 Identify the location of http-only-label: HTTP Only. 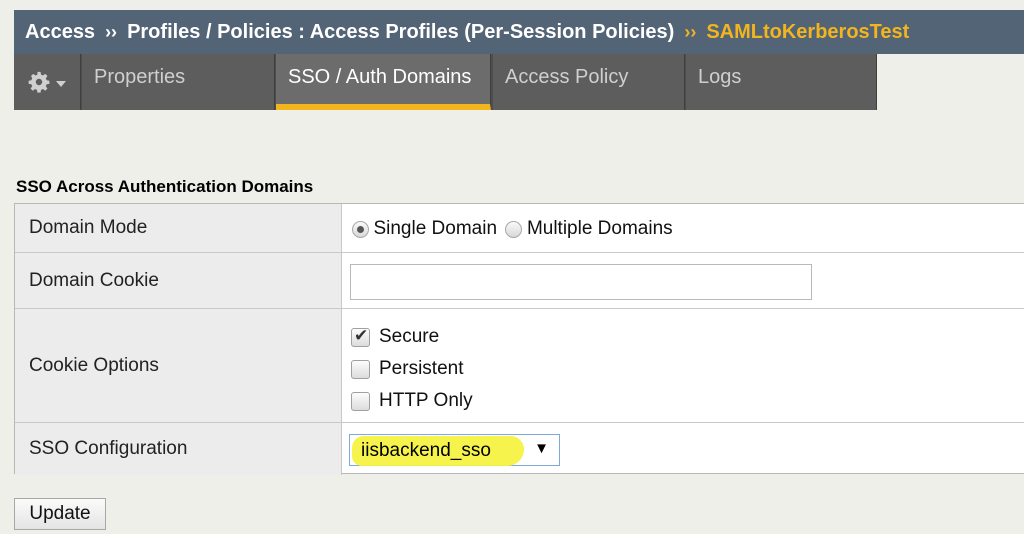
(426, 400).